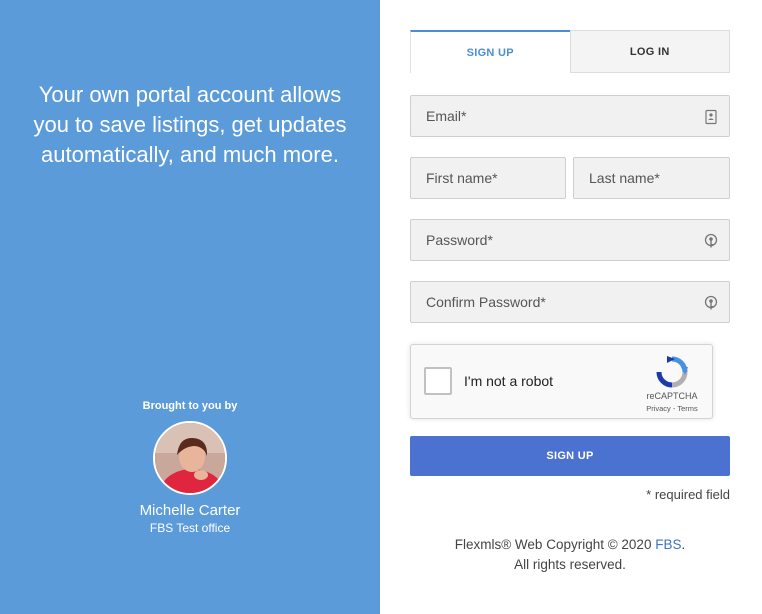  I want to click on copyright-text: Flexmls® Web Copyright © 2020, so click(555, 544).